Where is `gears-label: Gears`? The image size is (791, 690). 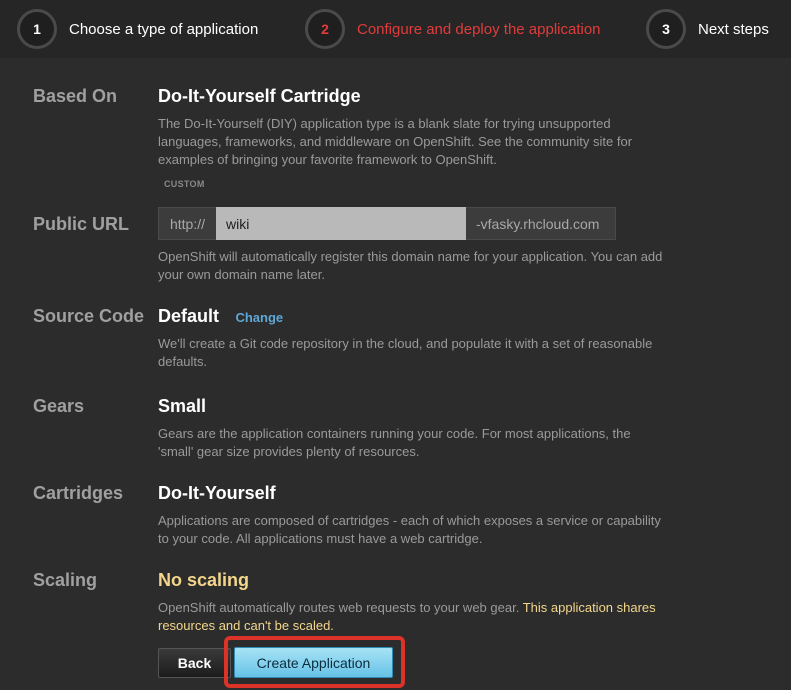
gears-label: Gears is located at coordinates (59, 406).